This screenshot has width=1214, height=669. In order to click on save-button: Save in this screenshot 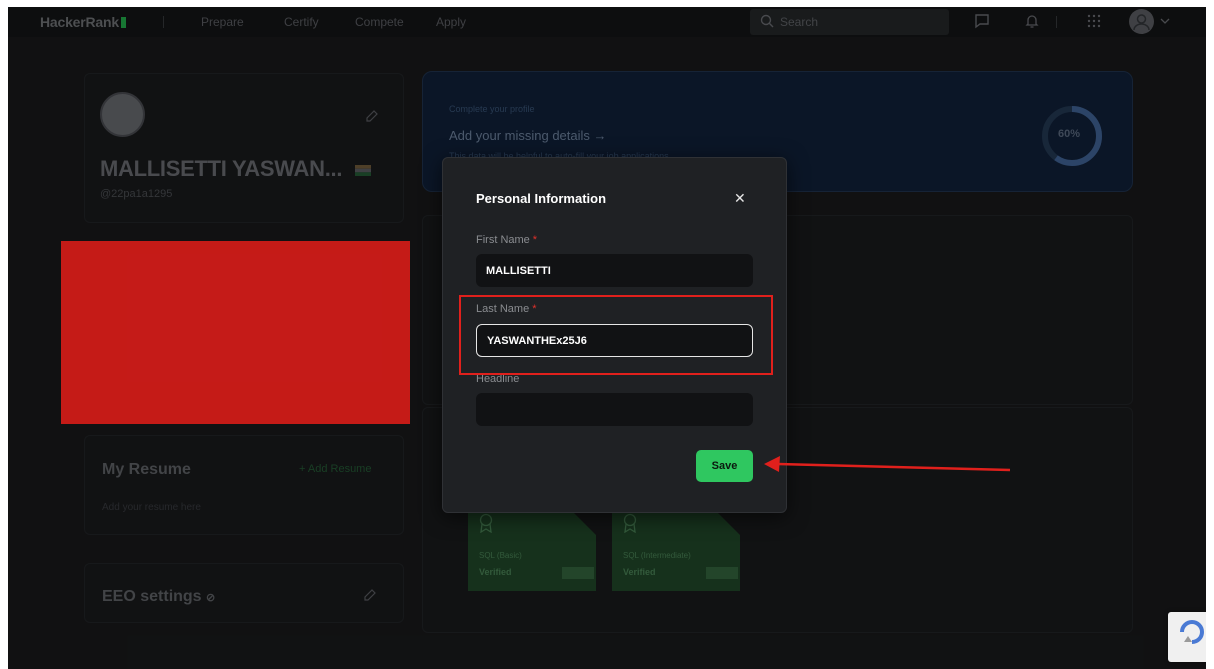, I will do `click(724, 466)`.